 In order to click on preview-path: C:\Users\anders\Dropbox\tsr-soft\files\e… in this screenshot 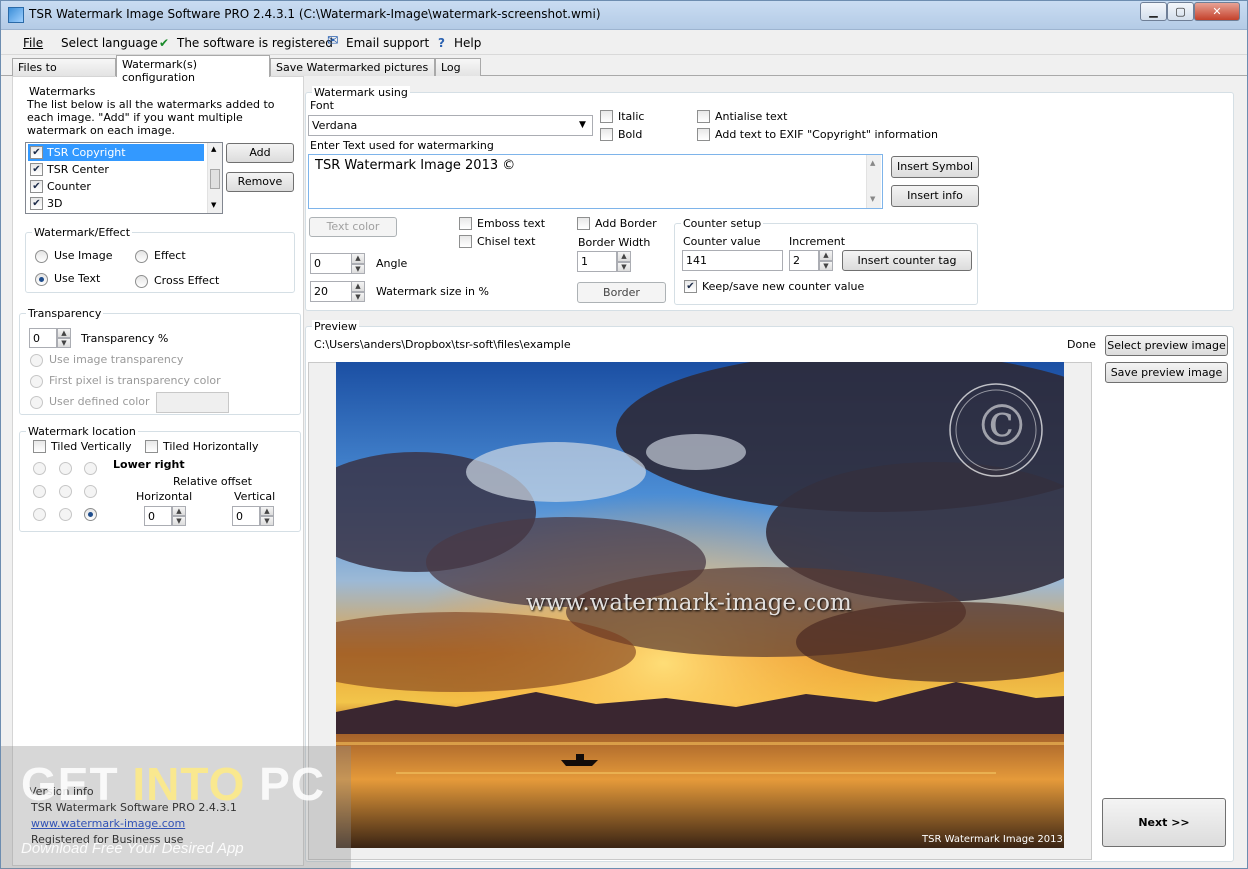, I will do `click(442, 344)`.